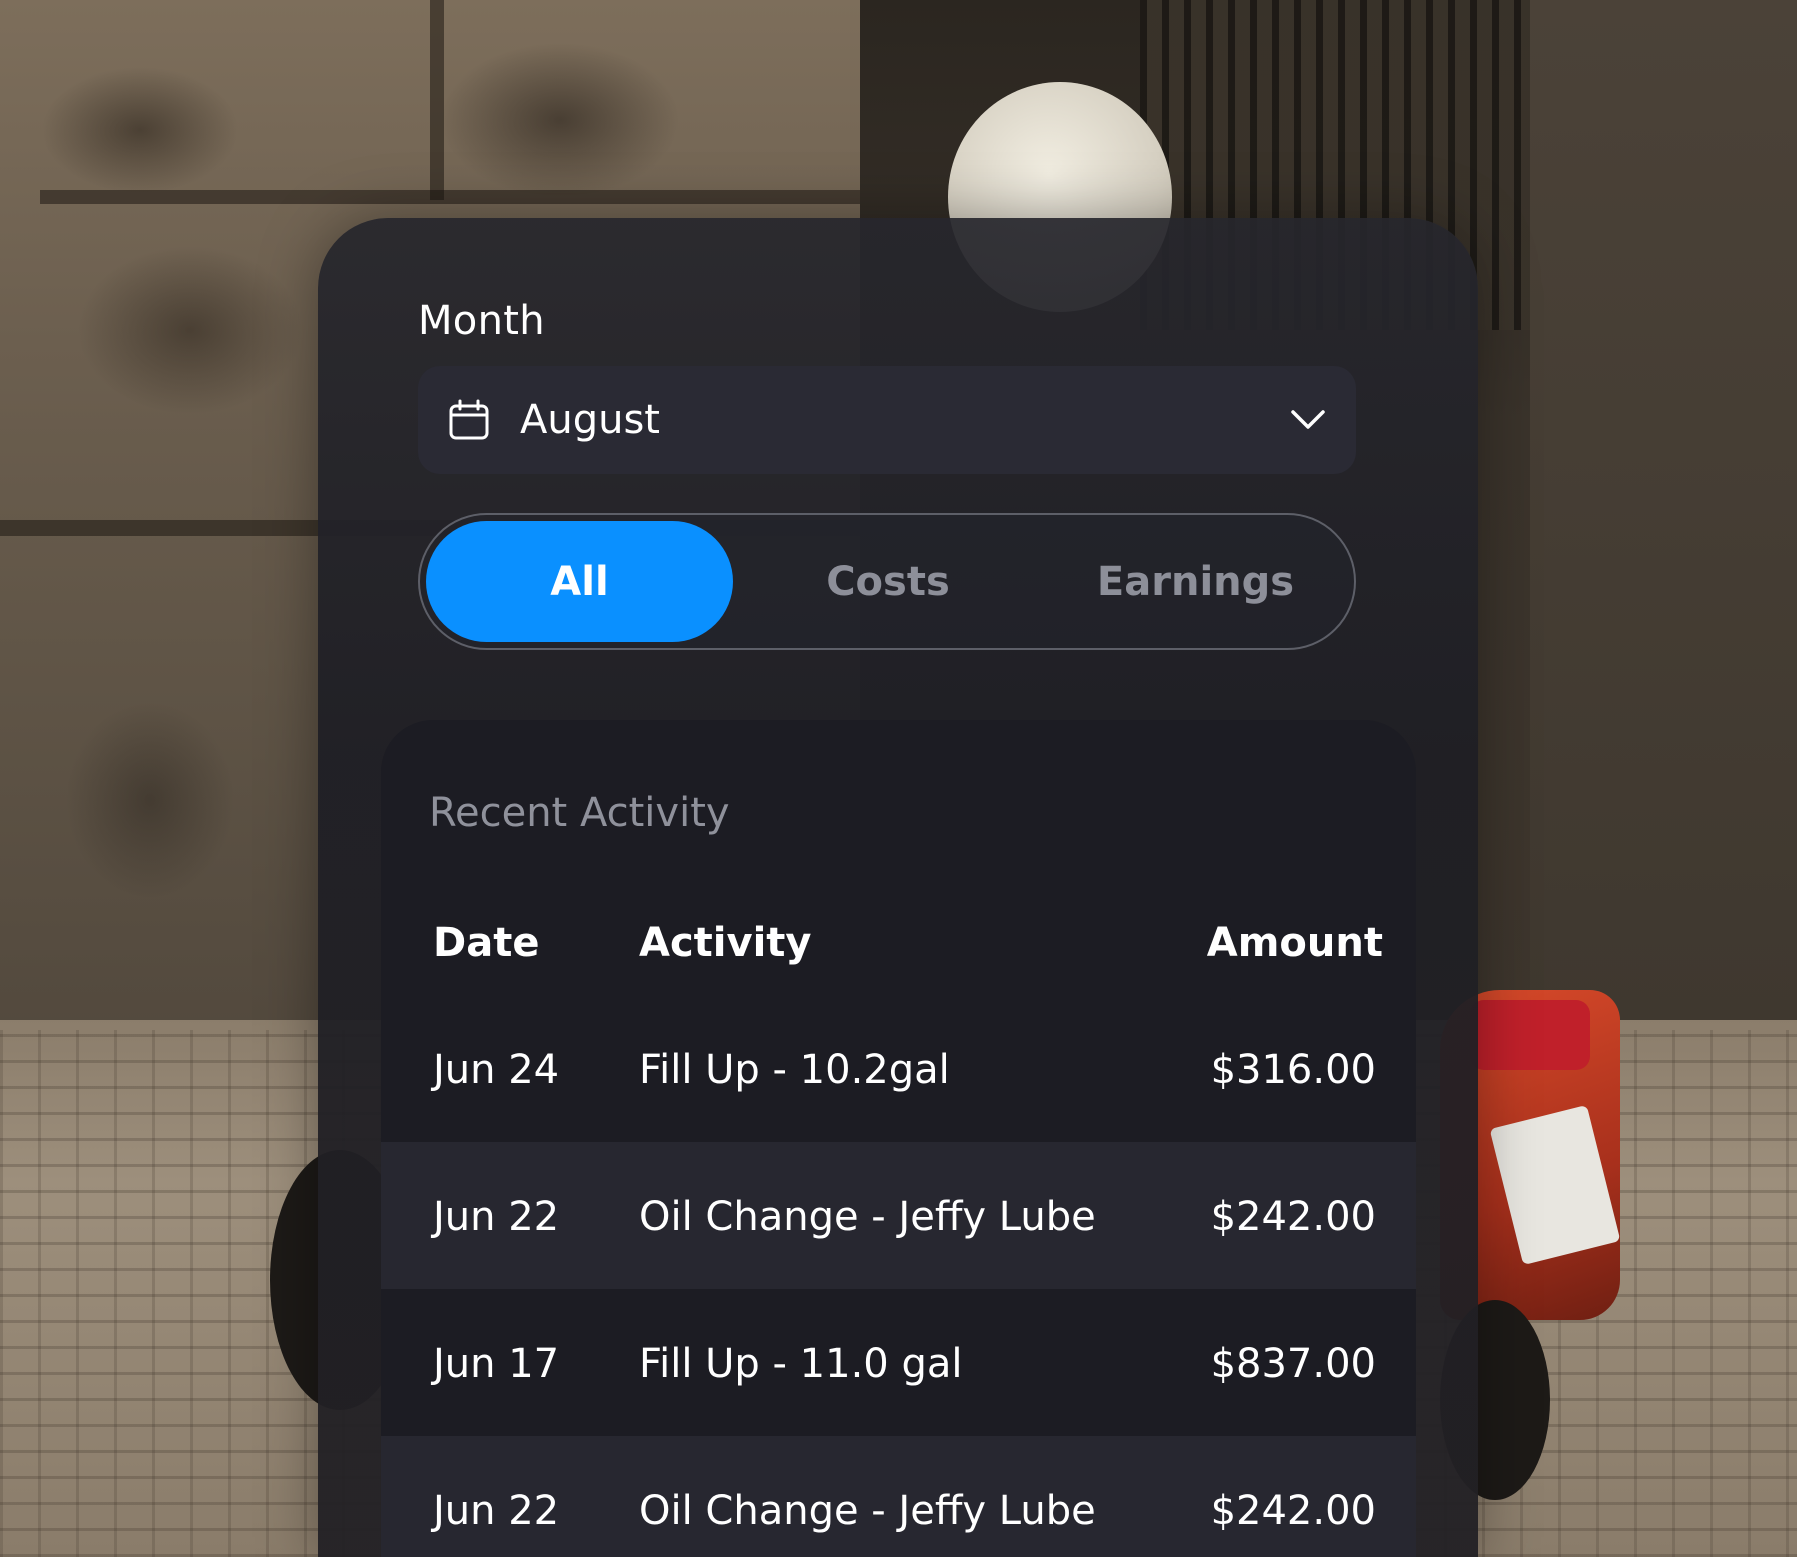  Describe the element at coordinates (1294, 943) in the screenshot. I see `column-header-amount: Amount` at that location.